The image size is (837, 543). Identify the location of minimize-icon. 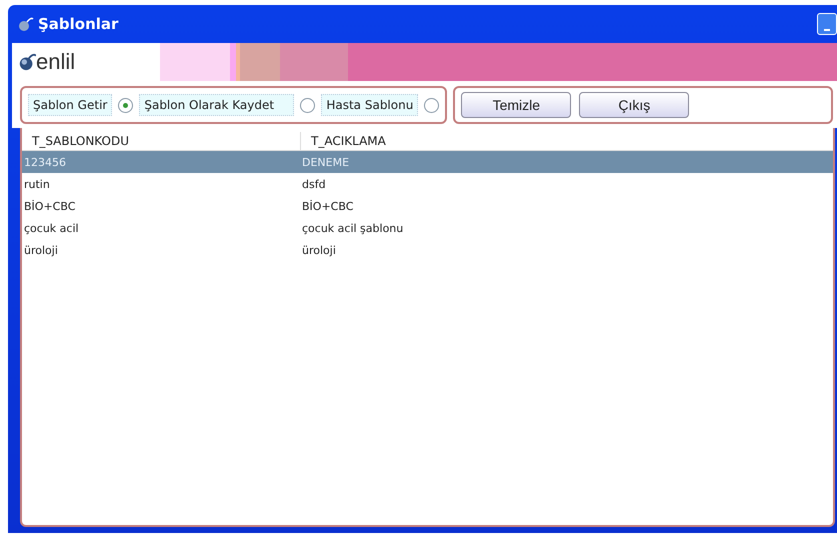
(827, 30).